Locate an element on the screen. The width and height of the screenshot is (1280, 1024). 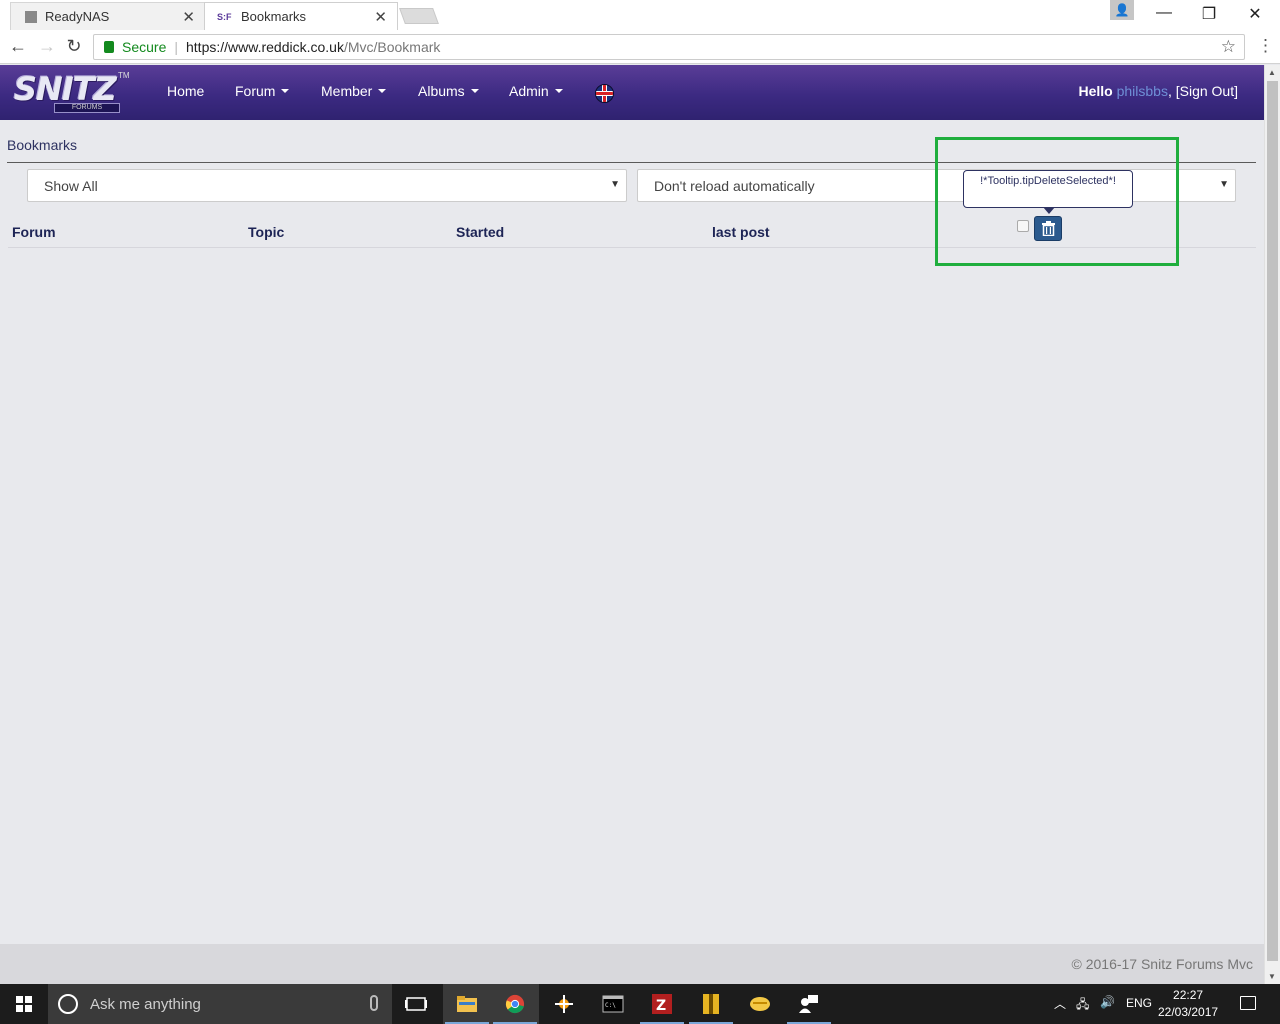
filezilla-icon: Z is located at coordinates (662, 1004).